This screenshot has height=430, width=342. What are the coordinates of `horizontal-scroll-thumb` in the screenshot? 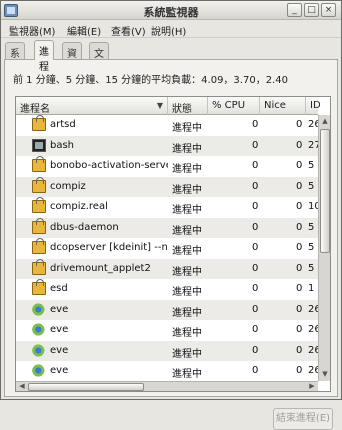 It's located at (86, 387).